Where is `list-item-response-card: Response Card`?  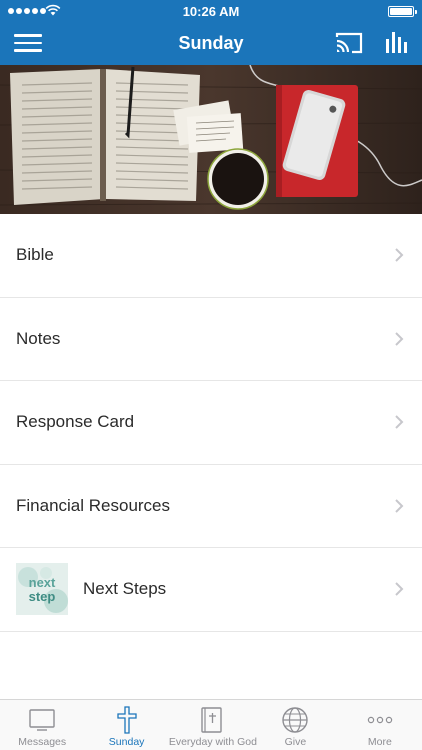 list-item-response-card: Response Card is located at coordinates (211, 423).